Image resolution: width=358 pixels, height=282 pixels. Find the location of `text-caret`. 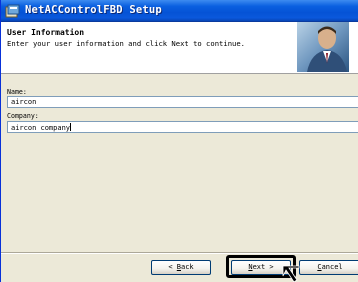

text-caret is located at coordinates (71, 127).